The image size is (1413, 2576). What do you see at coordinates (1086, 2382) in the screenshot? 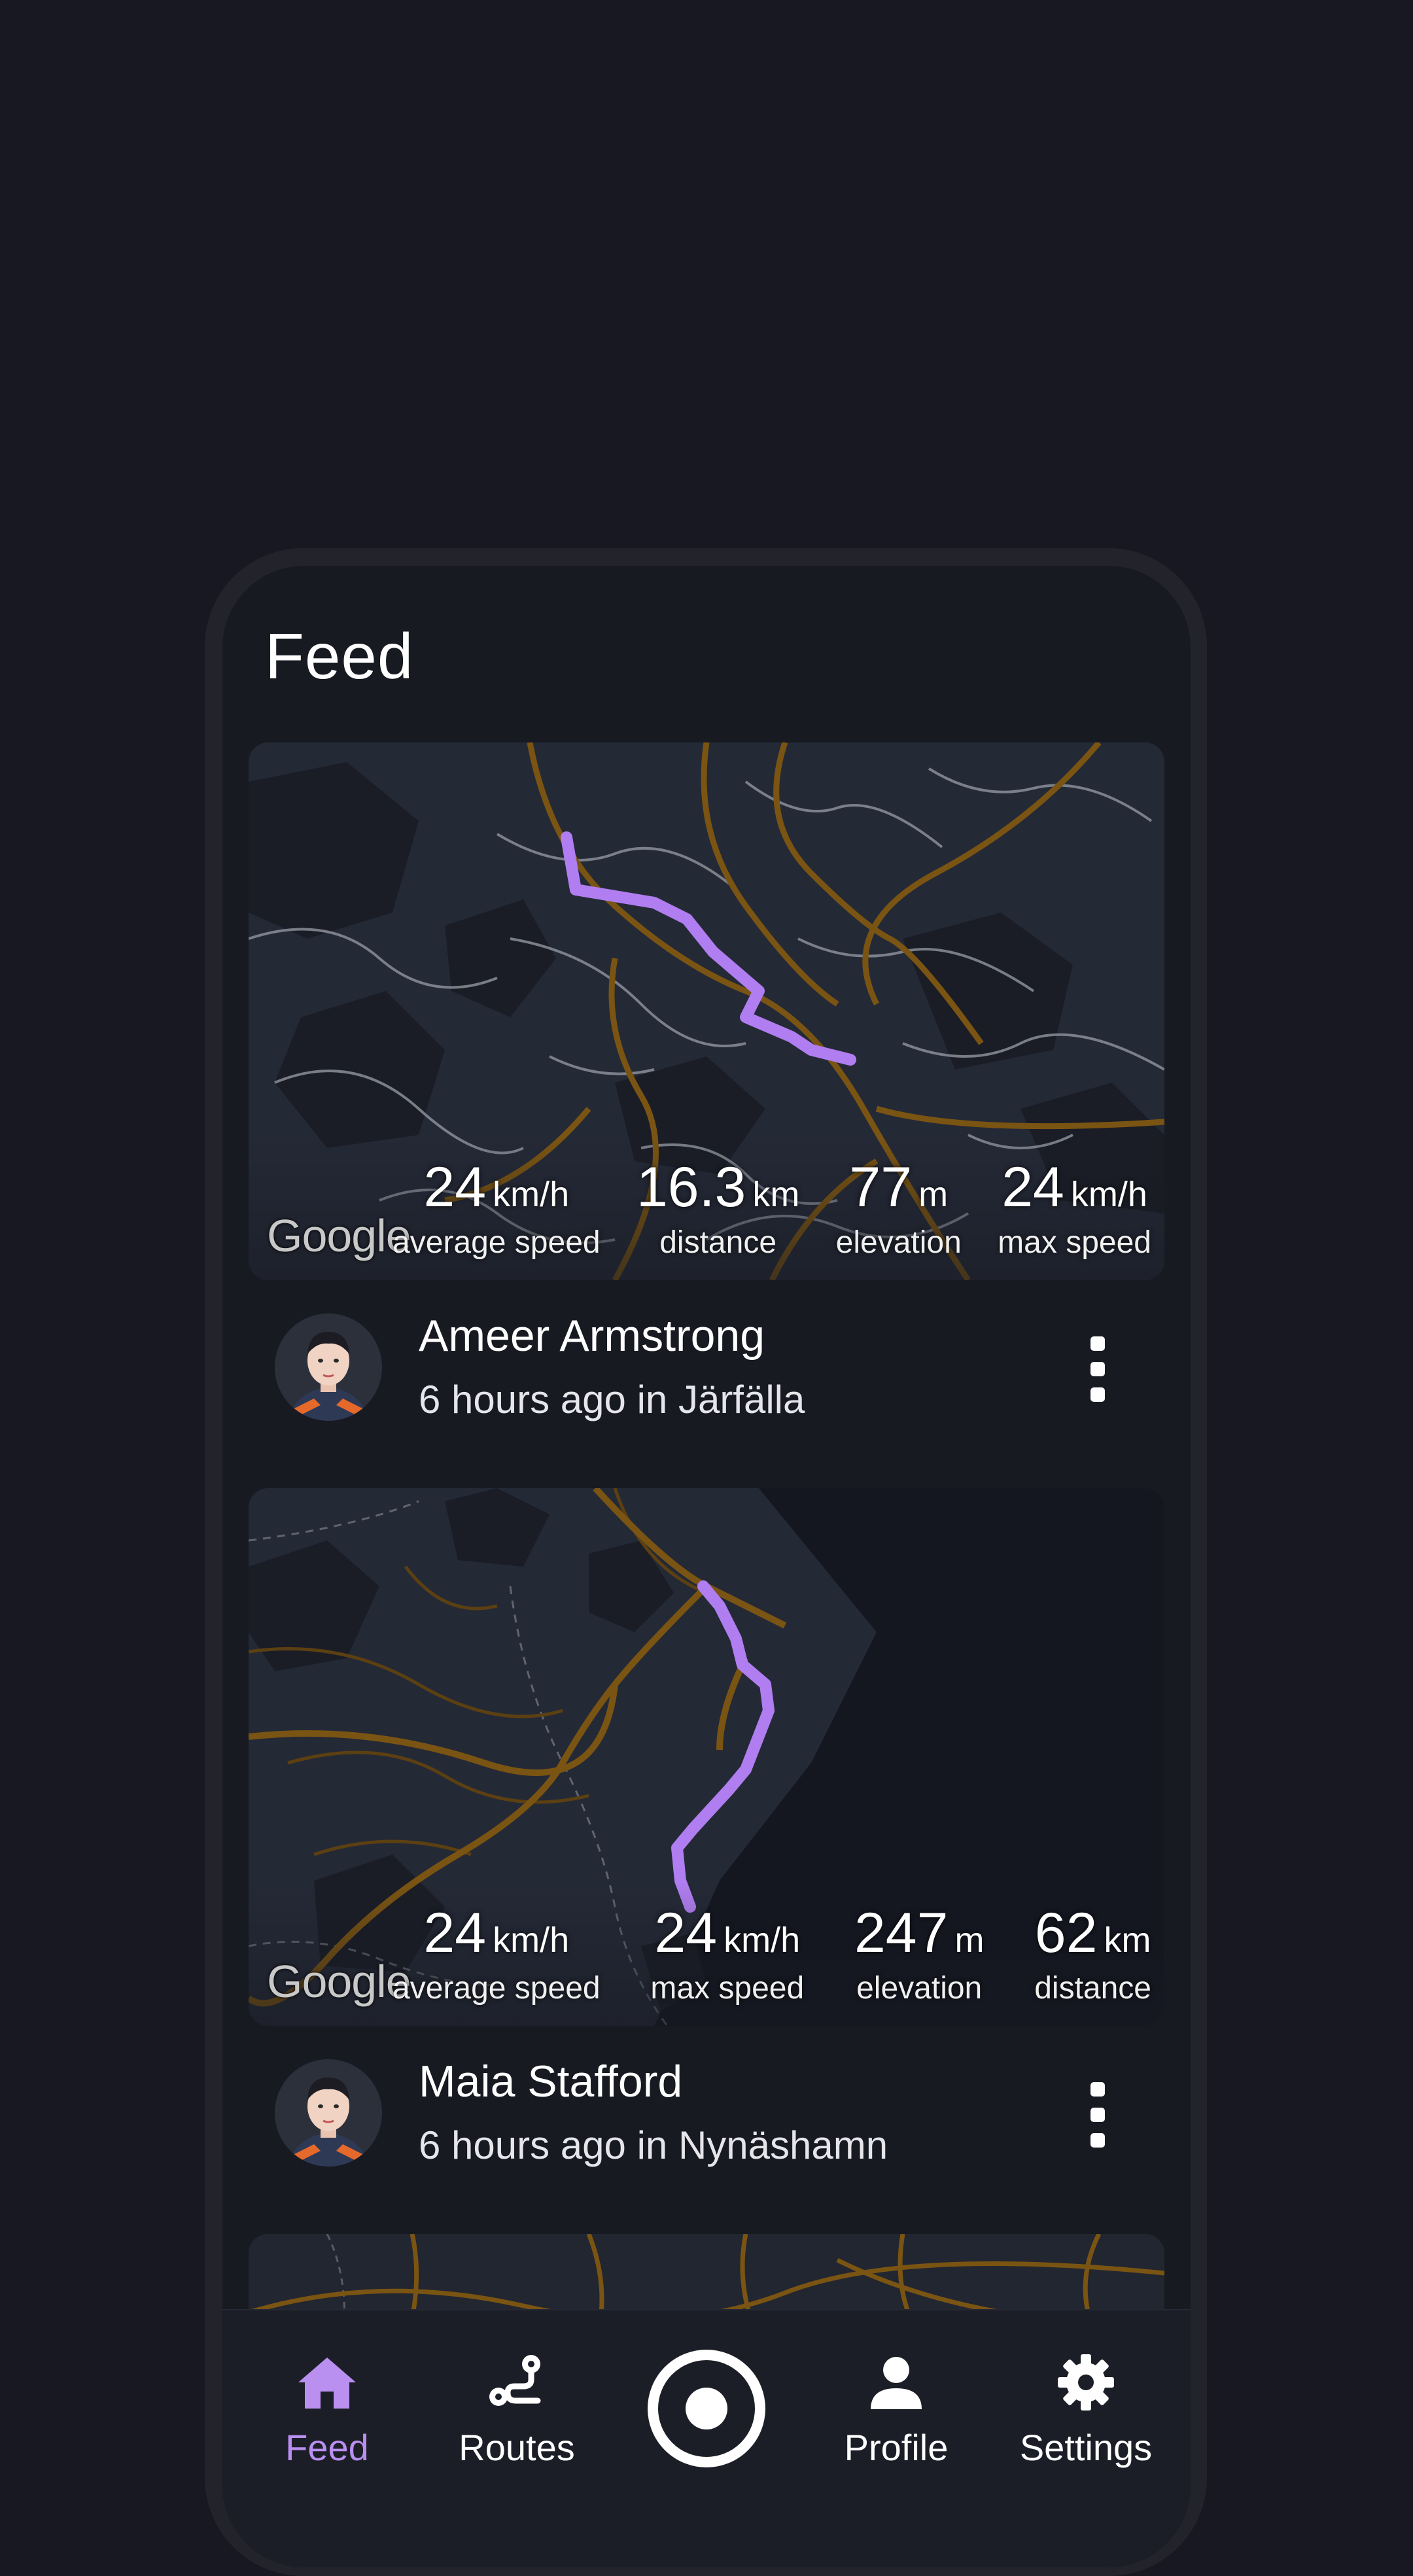
I see `gear-icon` at bounding box center [1086, 2382].